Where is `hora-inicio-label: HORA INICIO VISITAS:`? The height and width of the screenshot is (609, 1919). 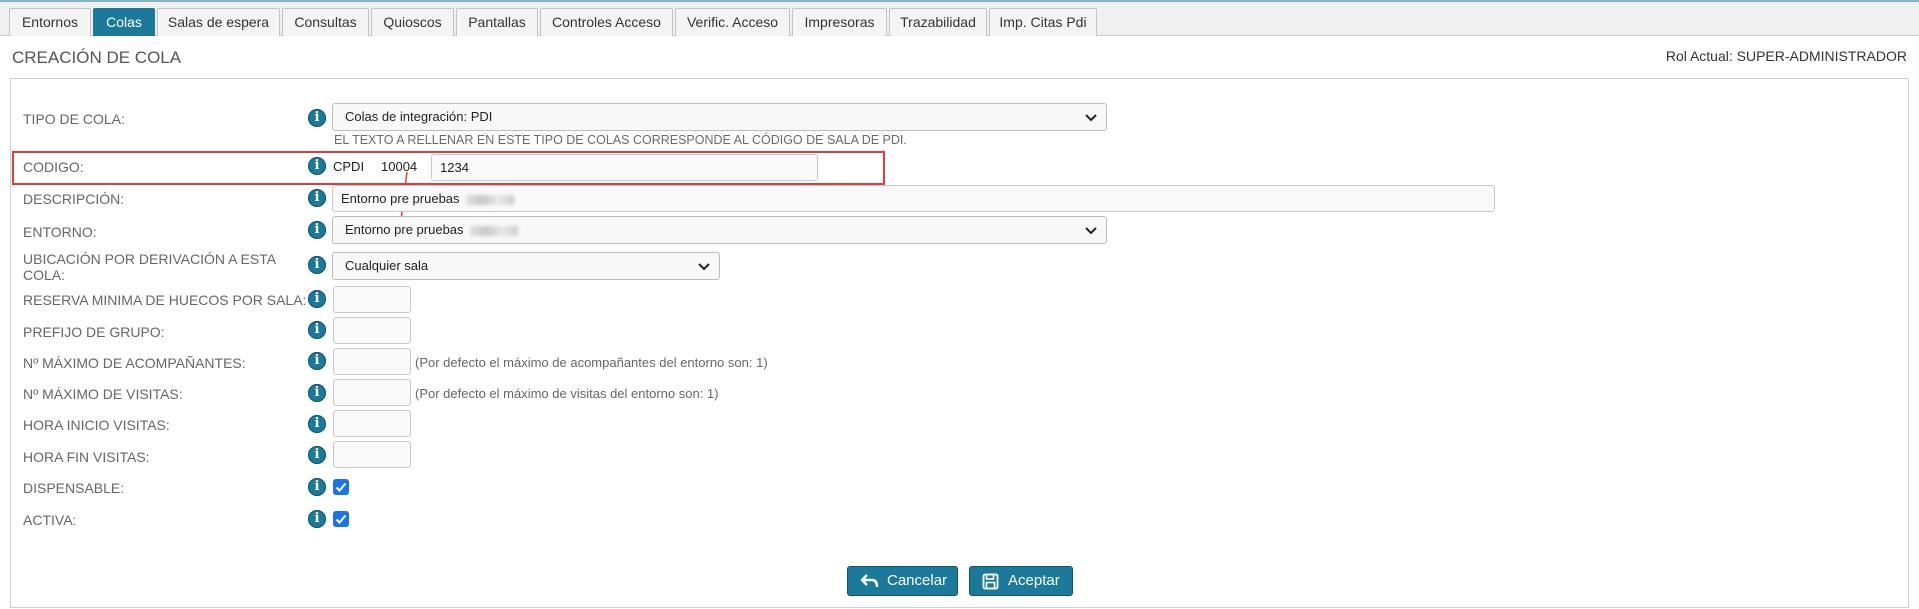 hora-inicio-label: HORA INICIO VISITAS: is located at coordinates (96, 425).